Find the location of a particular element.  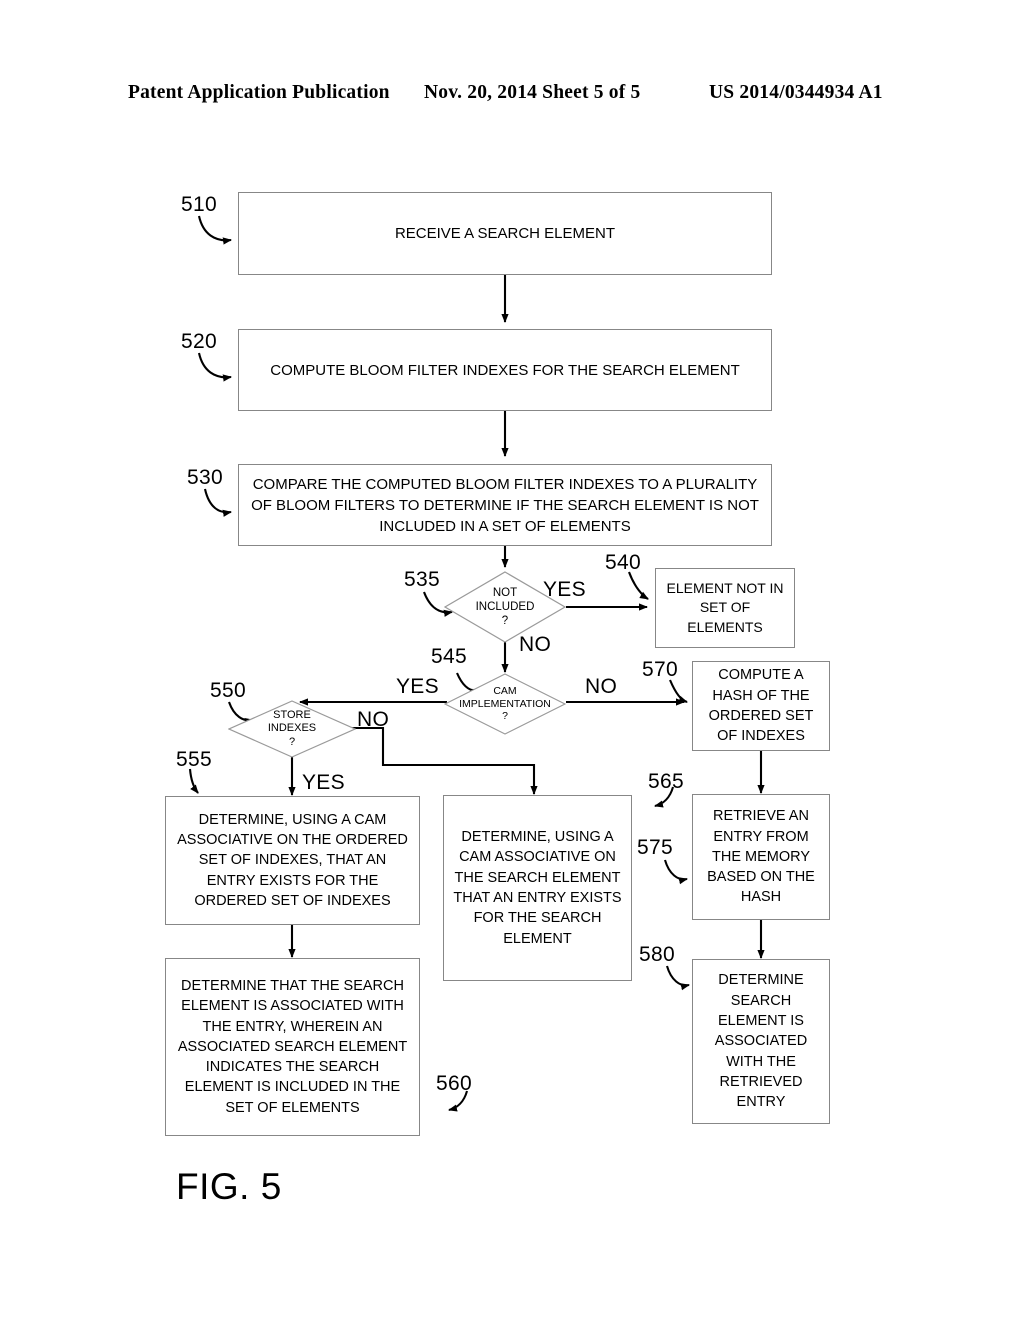

publication-date-sheet: Nov. 20, 2014 Sheet 5 of 5 is located at coordinates (532, 92).